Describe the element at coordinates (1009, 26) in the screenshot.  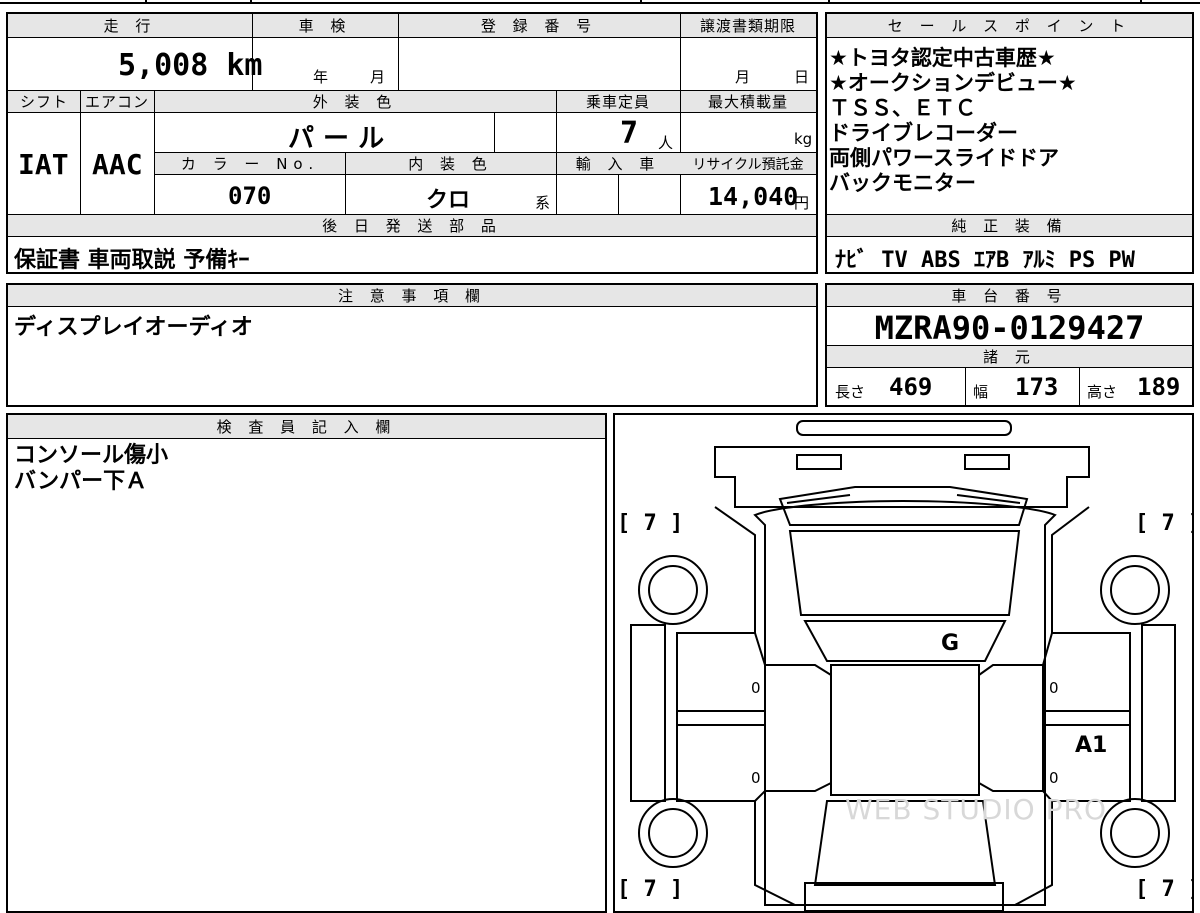
I see `sales-points-header: セ ー ル ス ポ イ ン ト` at that location.